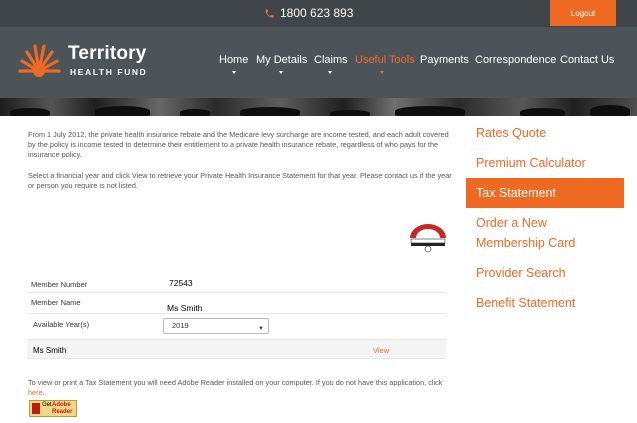 This screenshot has height=423, width=637. Describe the element at coordinates (282, 60) in the screenshot. I see `nav-my-details-label: My Details` at that location.